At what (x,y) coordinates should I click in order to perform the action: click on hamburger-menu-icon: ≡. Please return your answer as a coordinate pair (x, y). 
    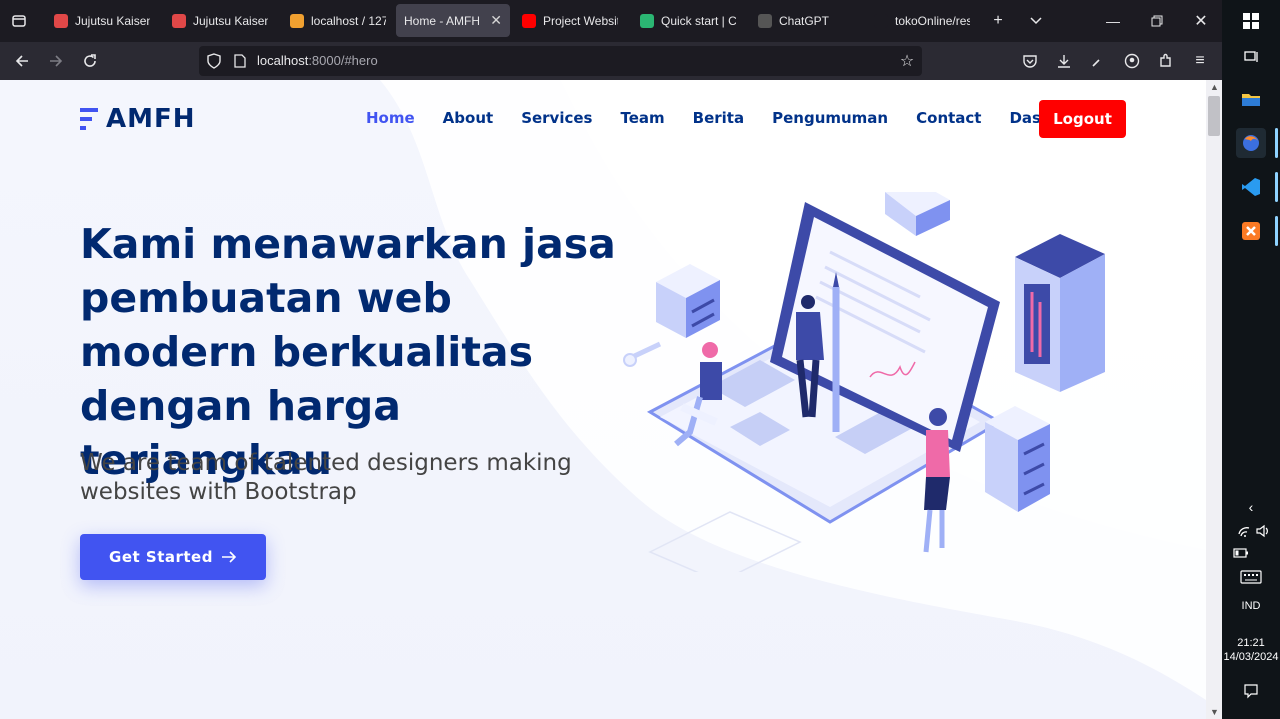
    Looking at the image, I should click on (1200, 61).